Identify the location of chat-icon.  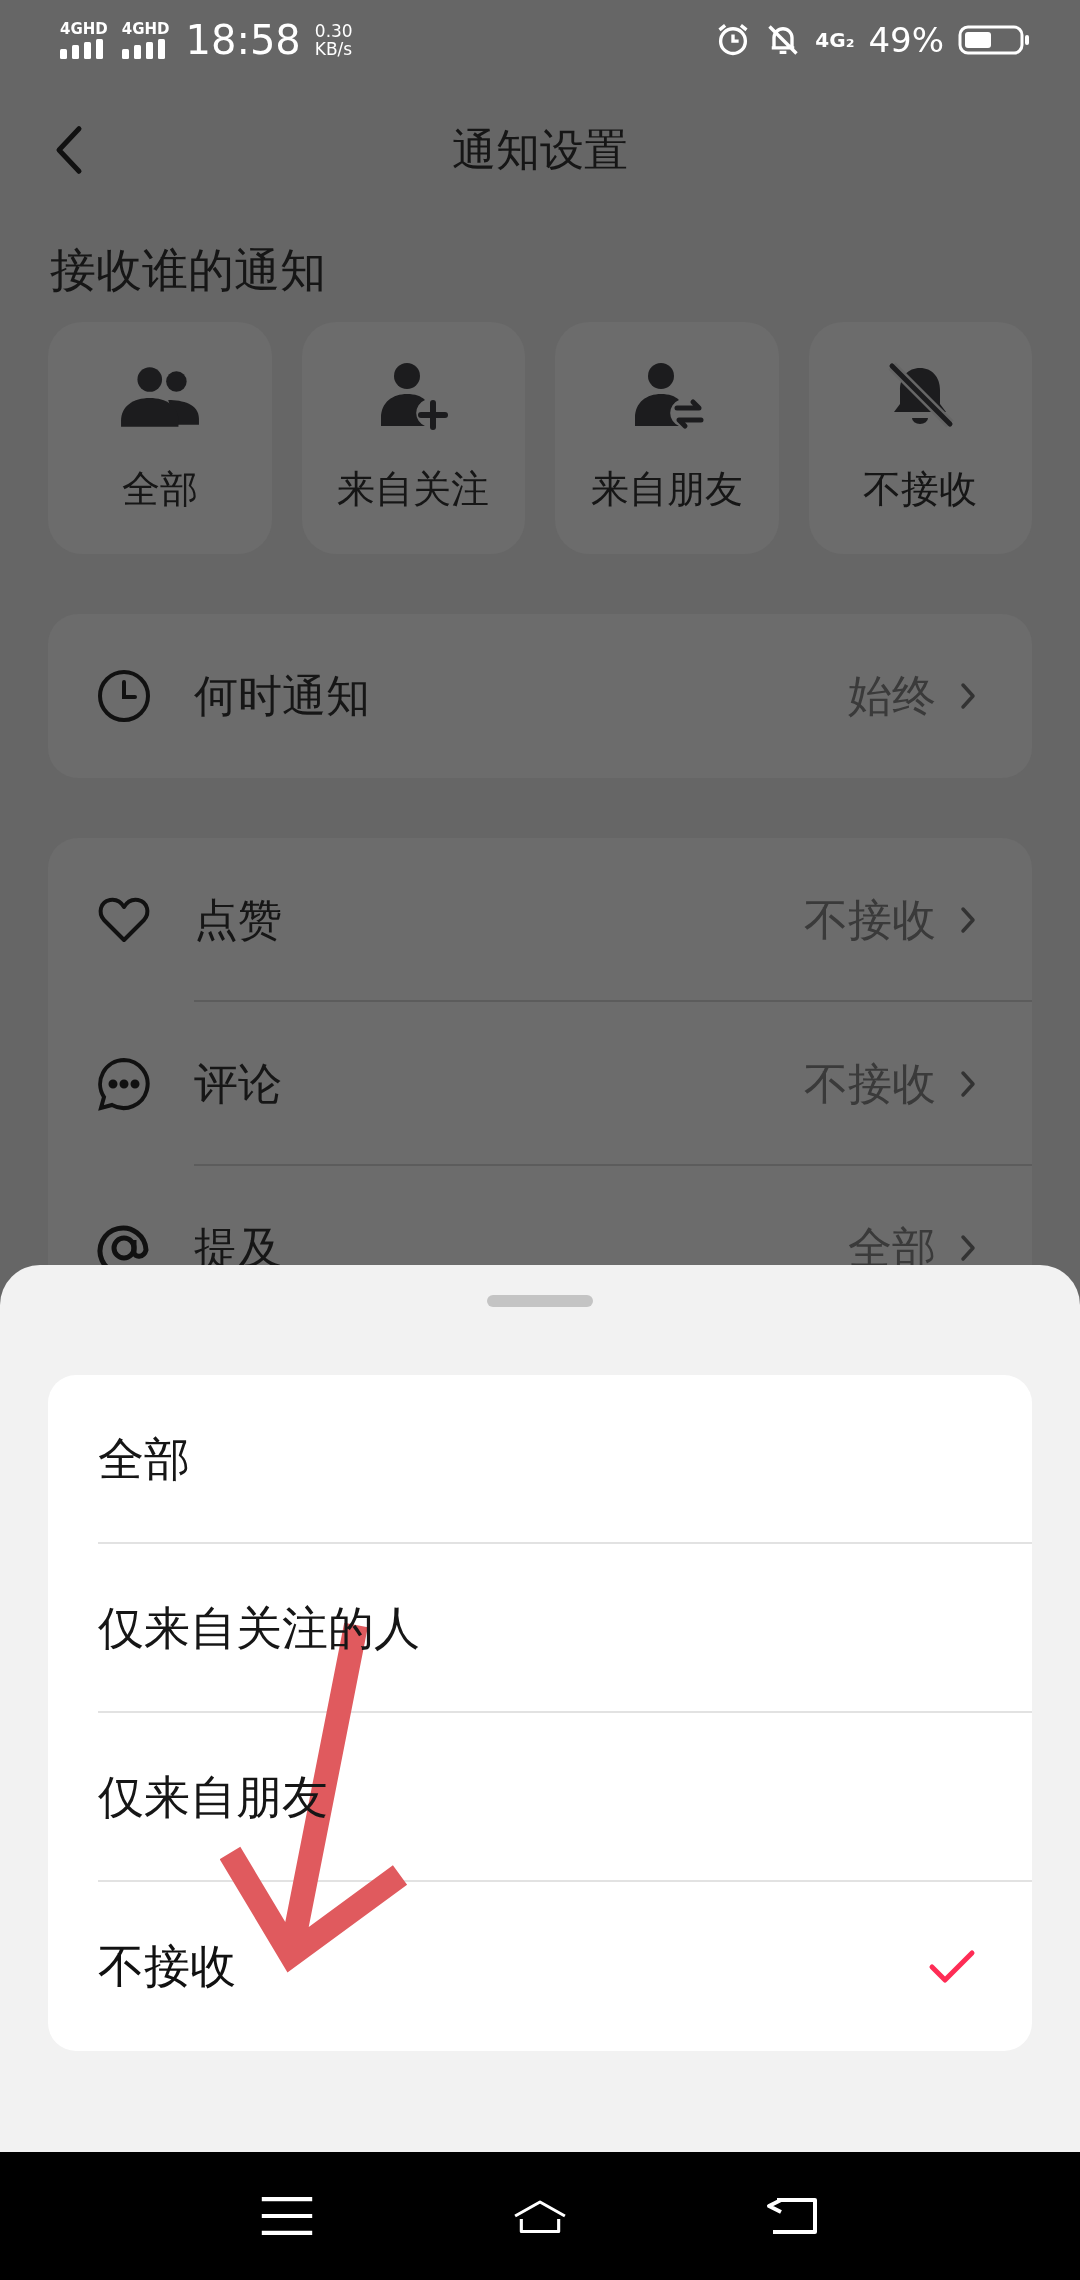
(124, 1084).